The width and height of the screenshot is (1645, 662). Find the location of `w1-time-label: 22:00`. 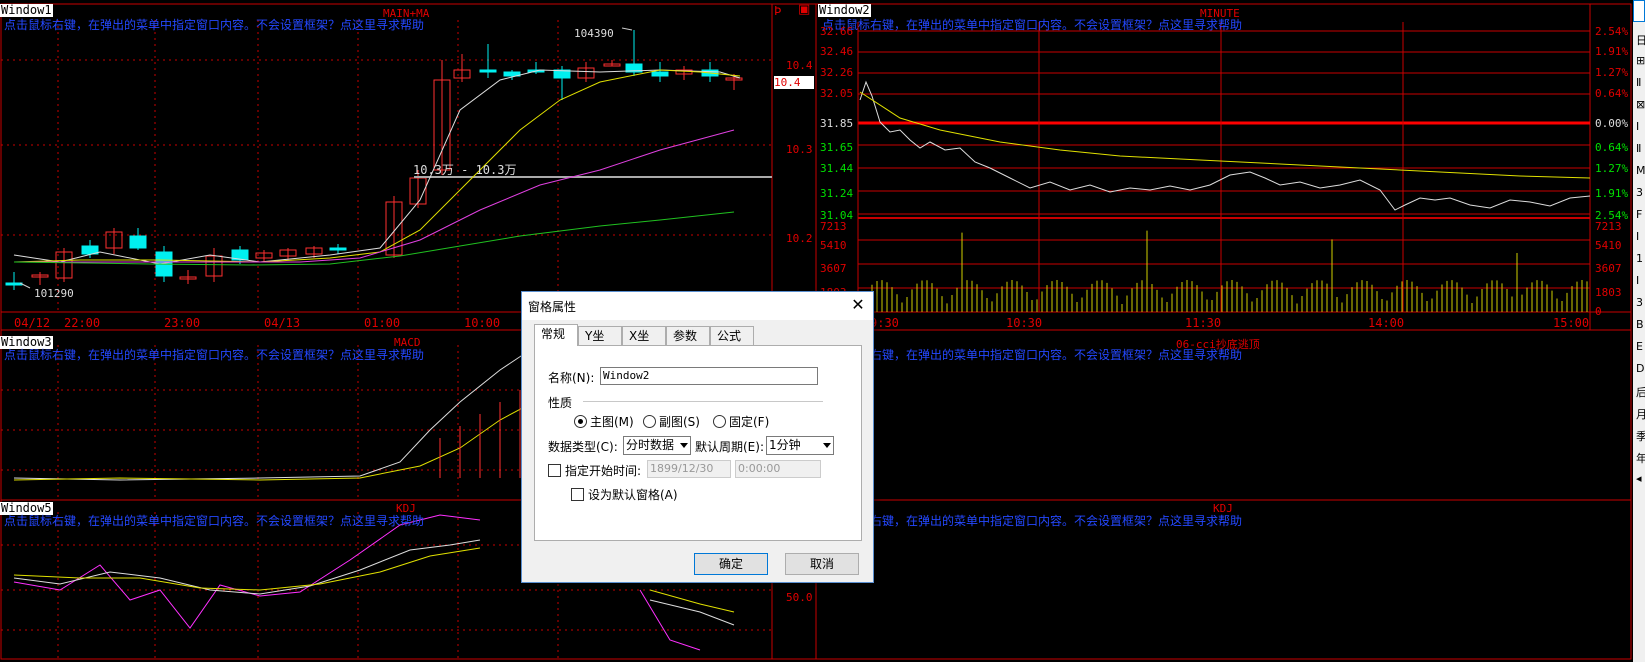

w1-time-label: 22:00 is located at coordinates (82, 323).